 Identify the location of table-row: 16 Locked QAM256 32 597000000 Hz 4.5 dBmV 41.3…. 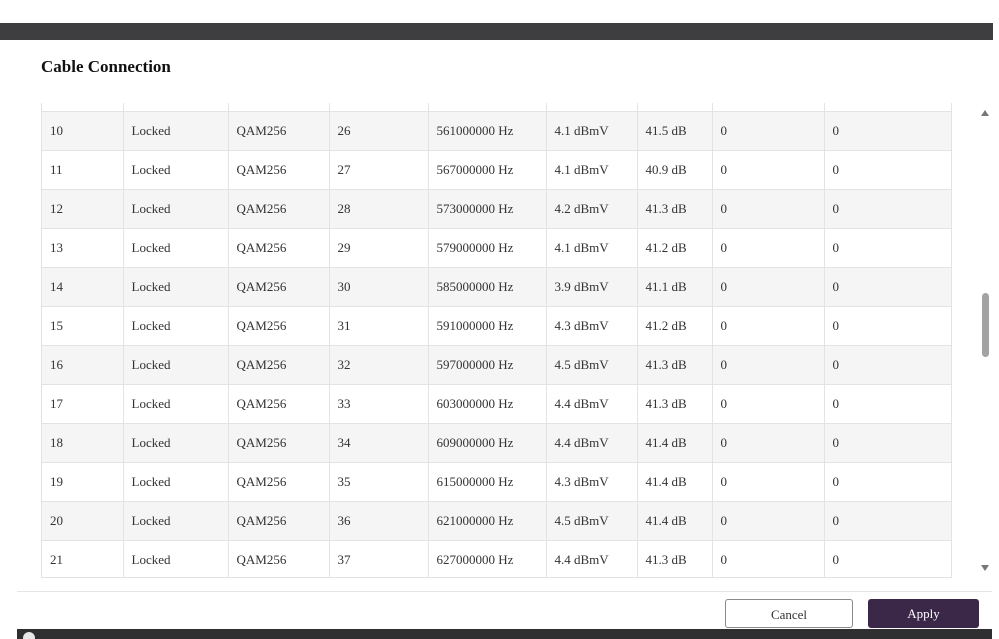
(496, 365).